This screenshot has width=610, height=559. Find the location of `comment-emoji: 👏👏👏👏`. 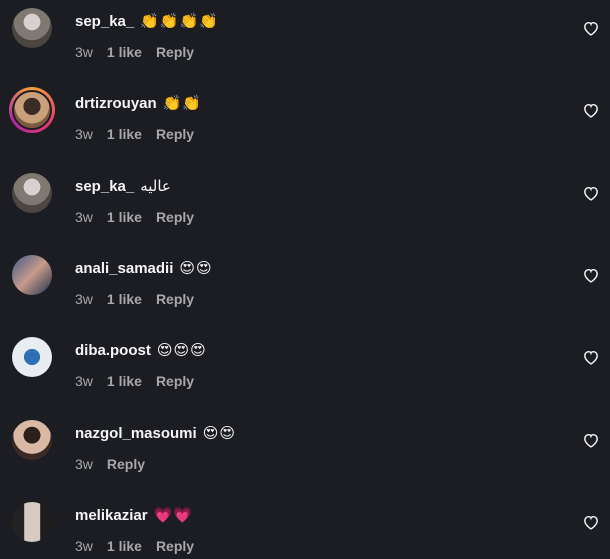

comment-emoji: 👏👏👏👏 is located at coordinates (179, 21).